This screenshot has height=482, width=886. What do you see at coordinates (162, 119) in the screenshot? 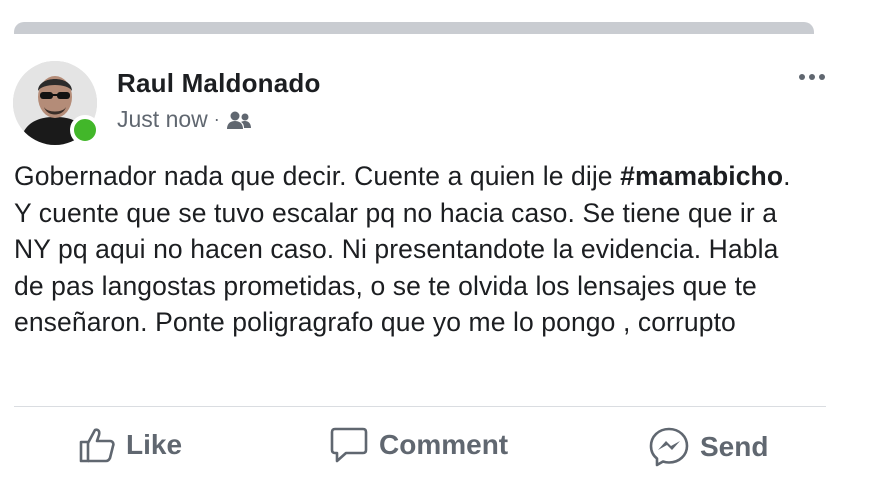
I see `post-timestamp: Just now` at bounding box center [162, 119].